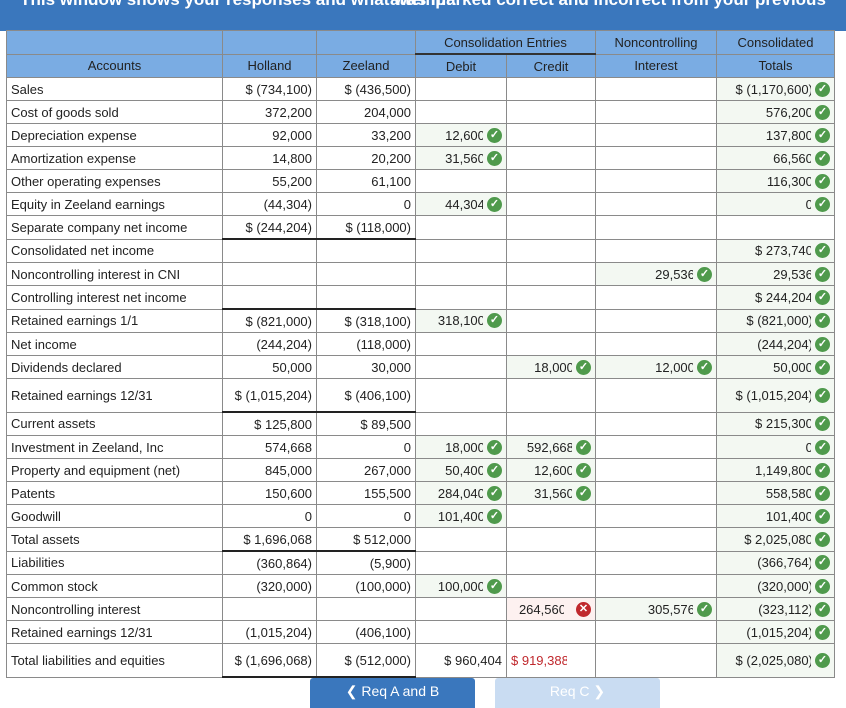 The image size is (846, 708). I want to click on cell-debit: 318,100|ok ✓, so click(461, 320).